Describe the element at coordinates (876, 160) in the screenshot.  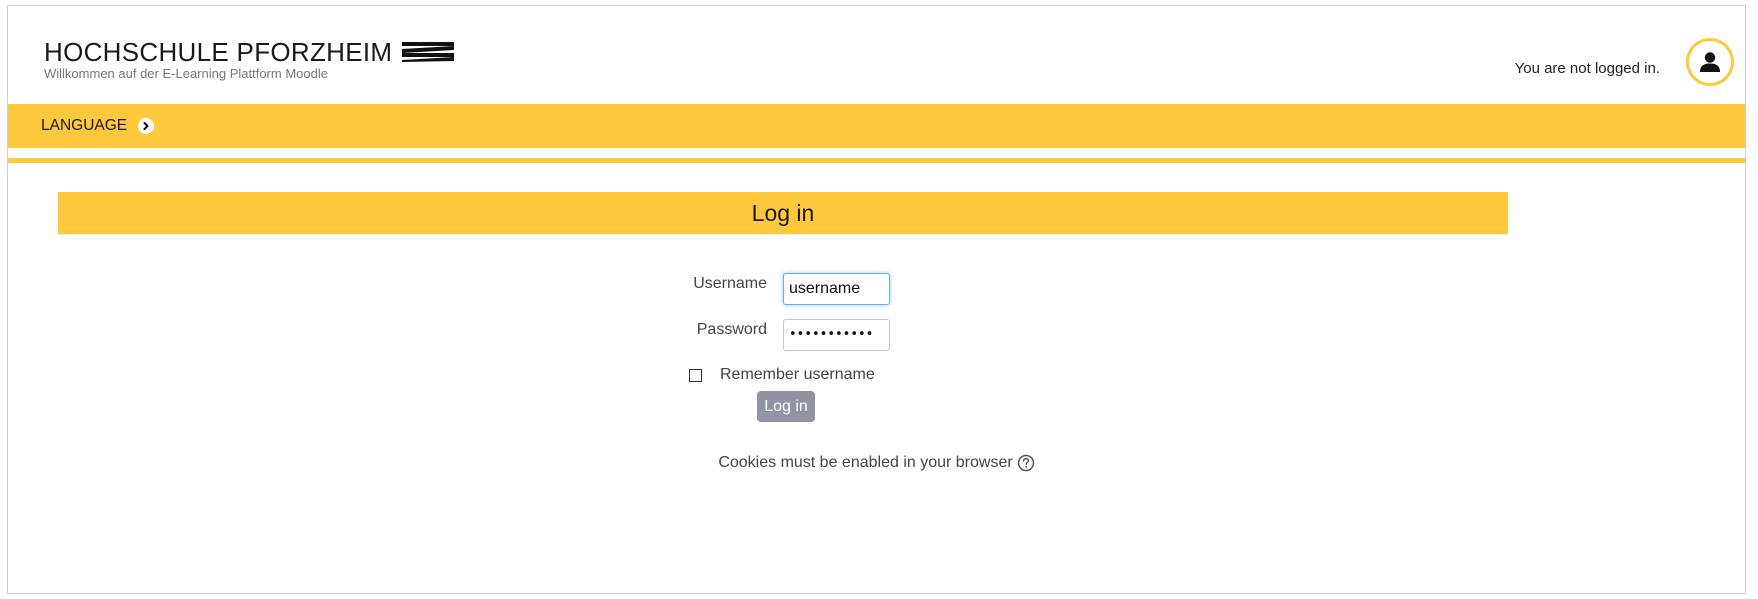
I see `nav-underline` at that location.